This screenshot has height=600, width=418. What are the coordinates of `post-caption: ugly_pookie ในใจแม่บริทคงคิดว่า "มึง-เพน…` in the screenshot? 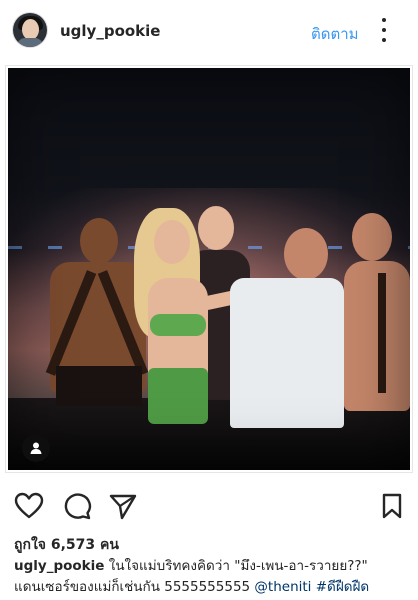 It's located at (212, 577).